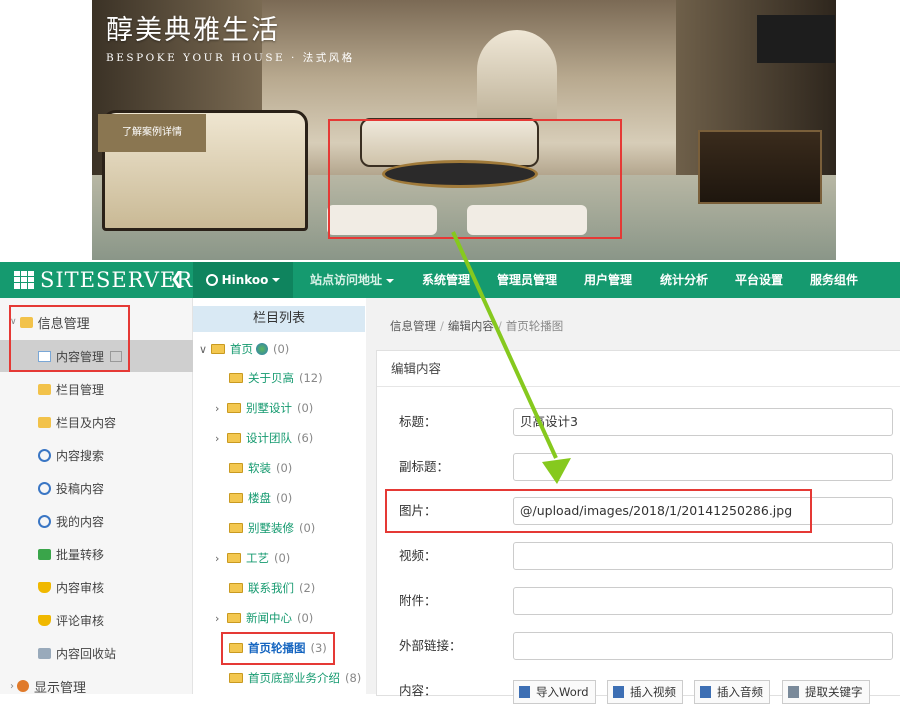 The height and width of the screenshot is (704, 900). What do you see at coordinates (424, 466) in the screenshot?
I see `field-label: 副标题：` at bounding box center [424, 466].